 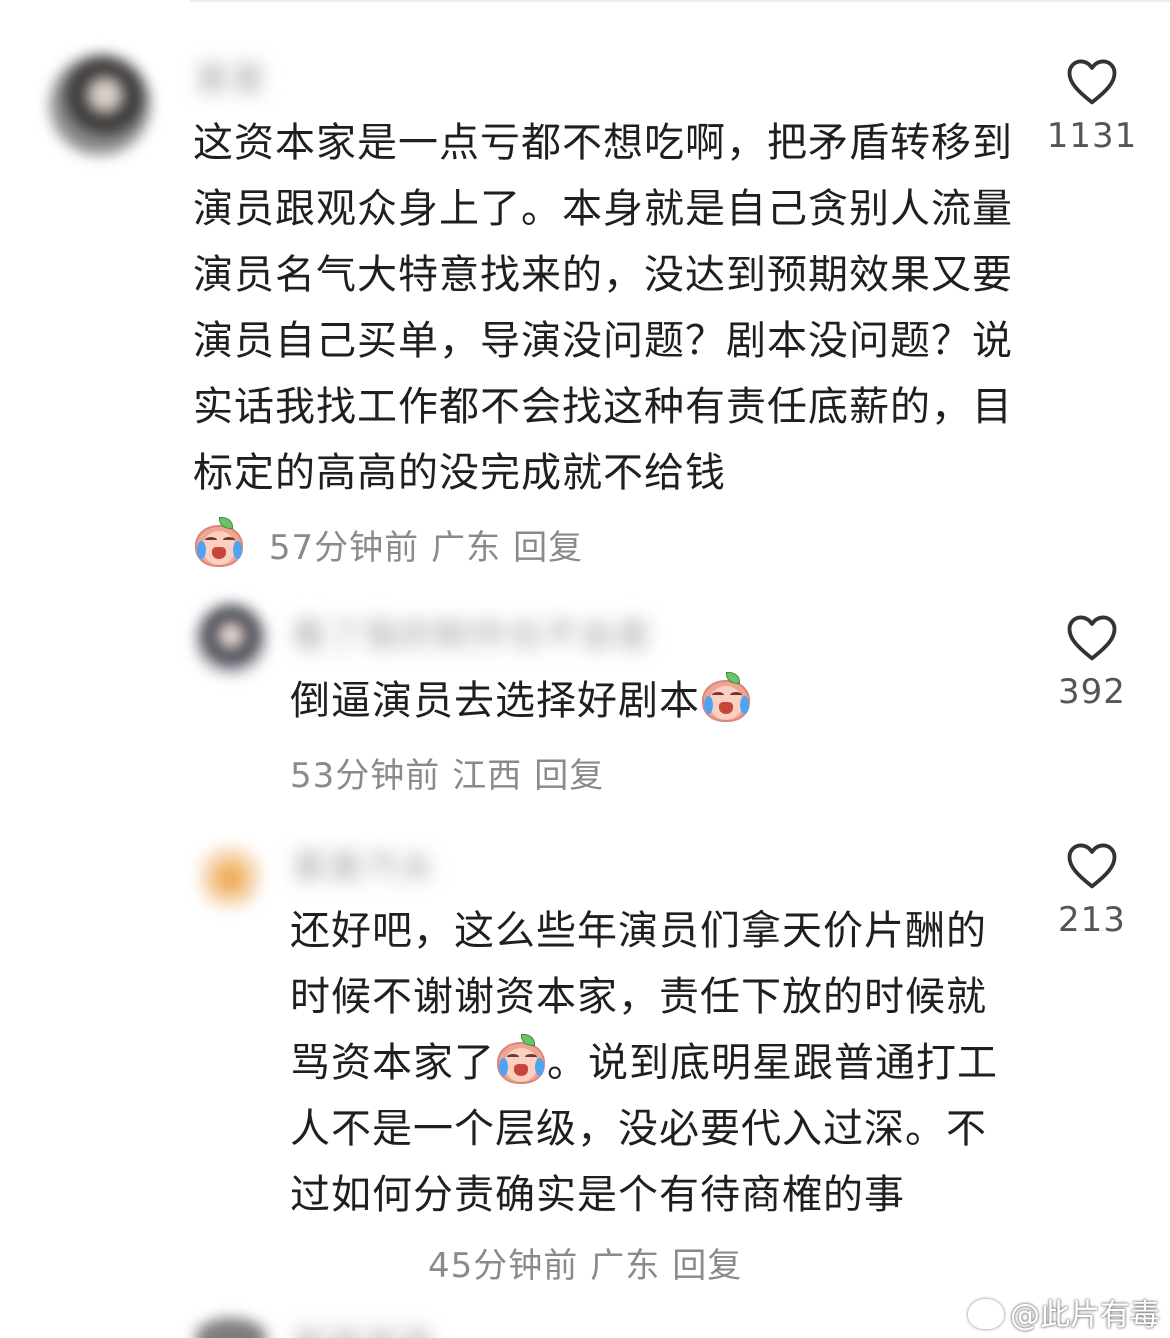 I want to click on watermark-text: @此片有毒, so click(x=1085, y=1315).